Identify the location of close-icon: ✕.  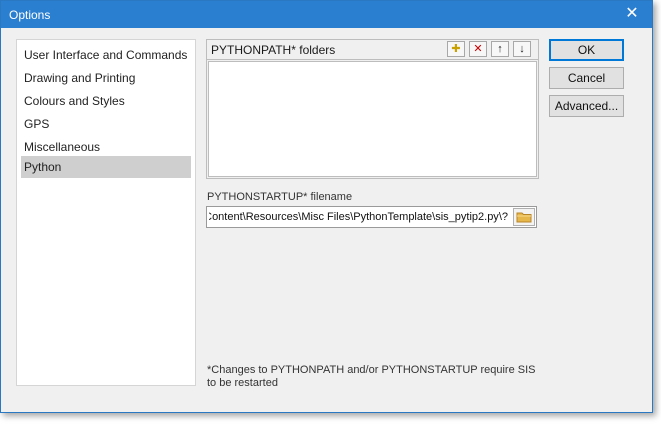
(632, 13).